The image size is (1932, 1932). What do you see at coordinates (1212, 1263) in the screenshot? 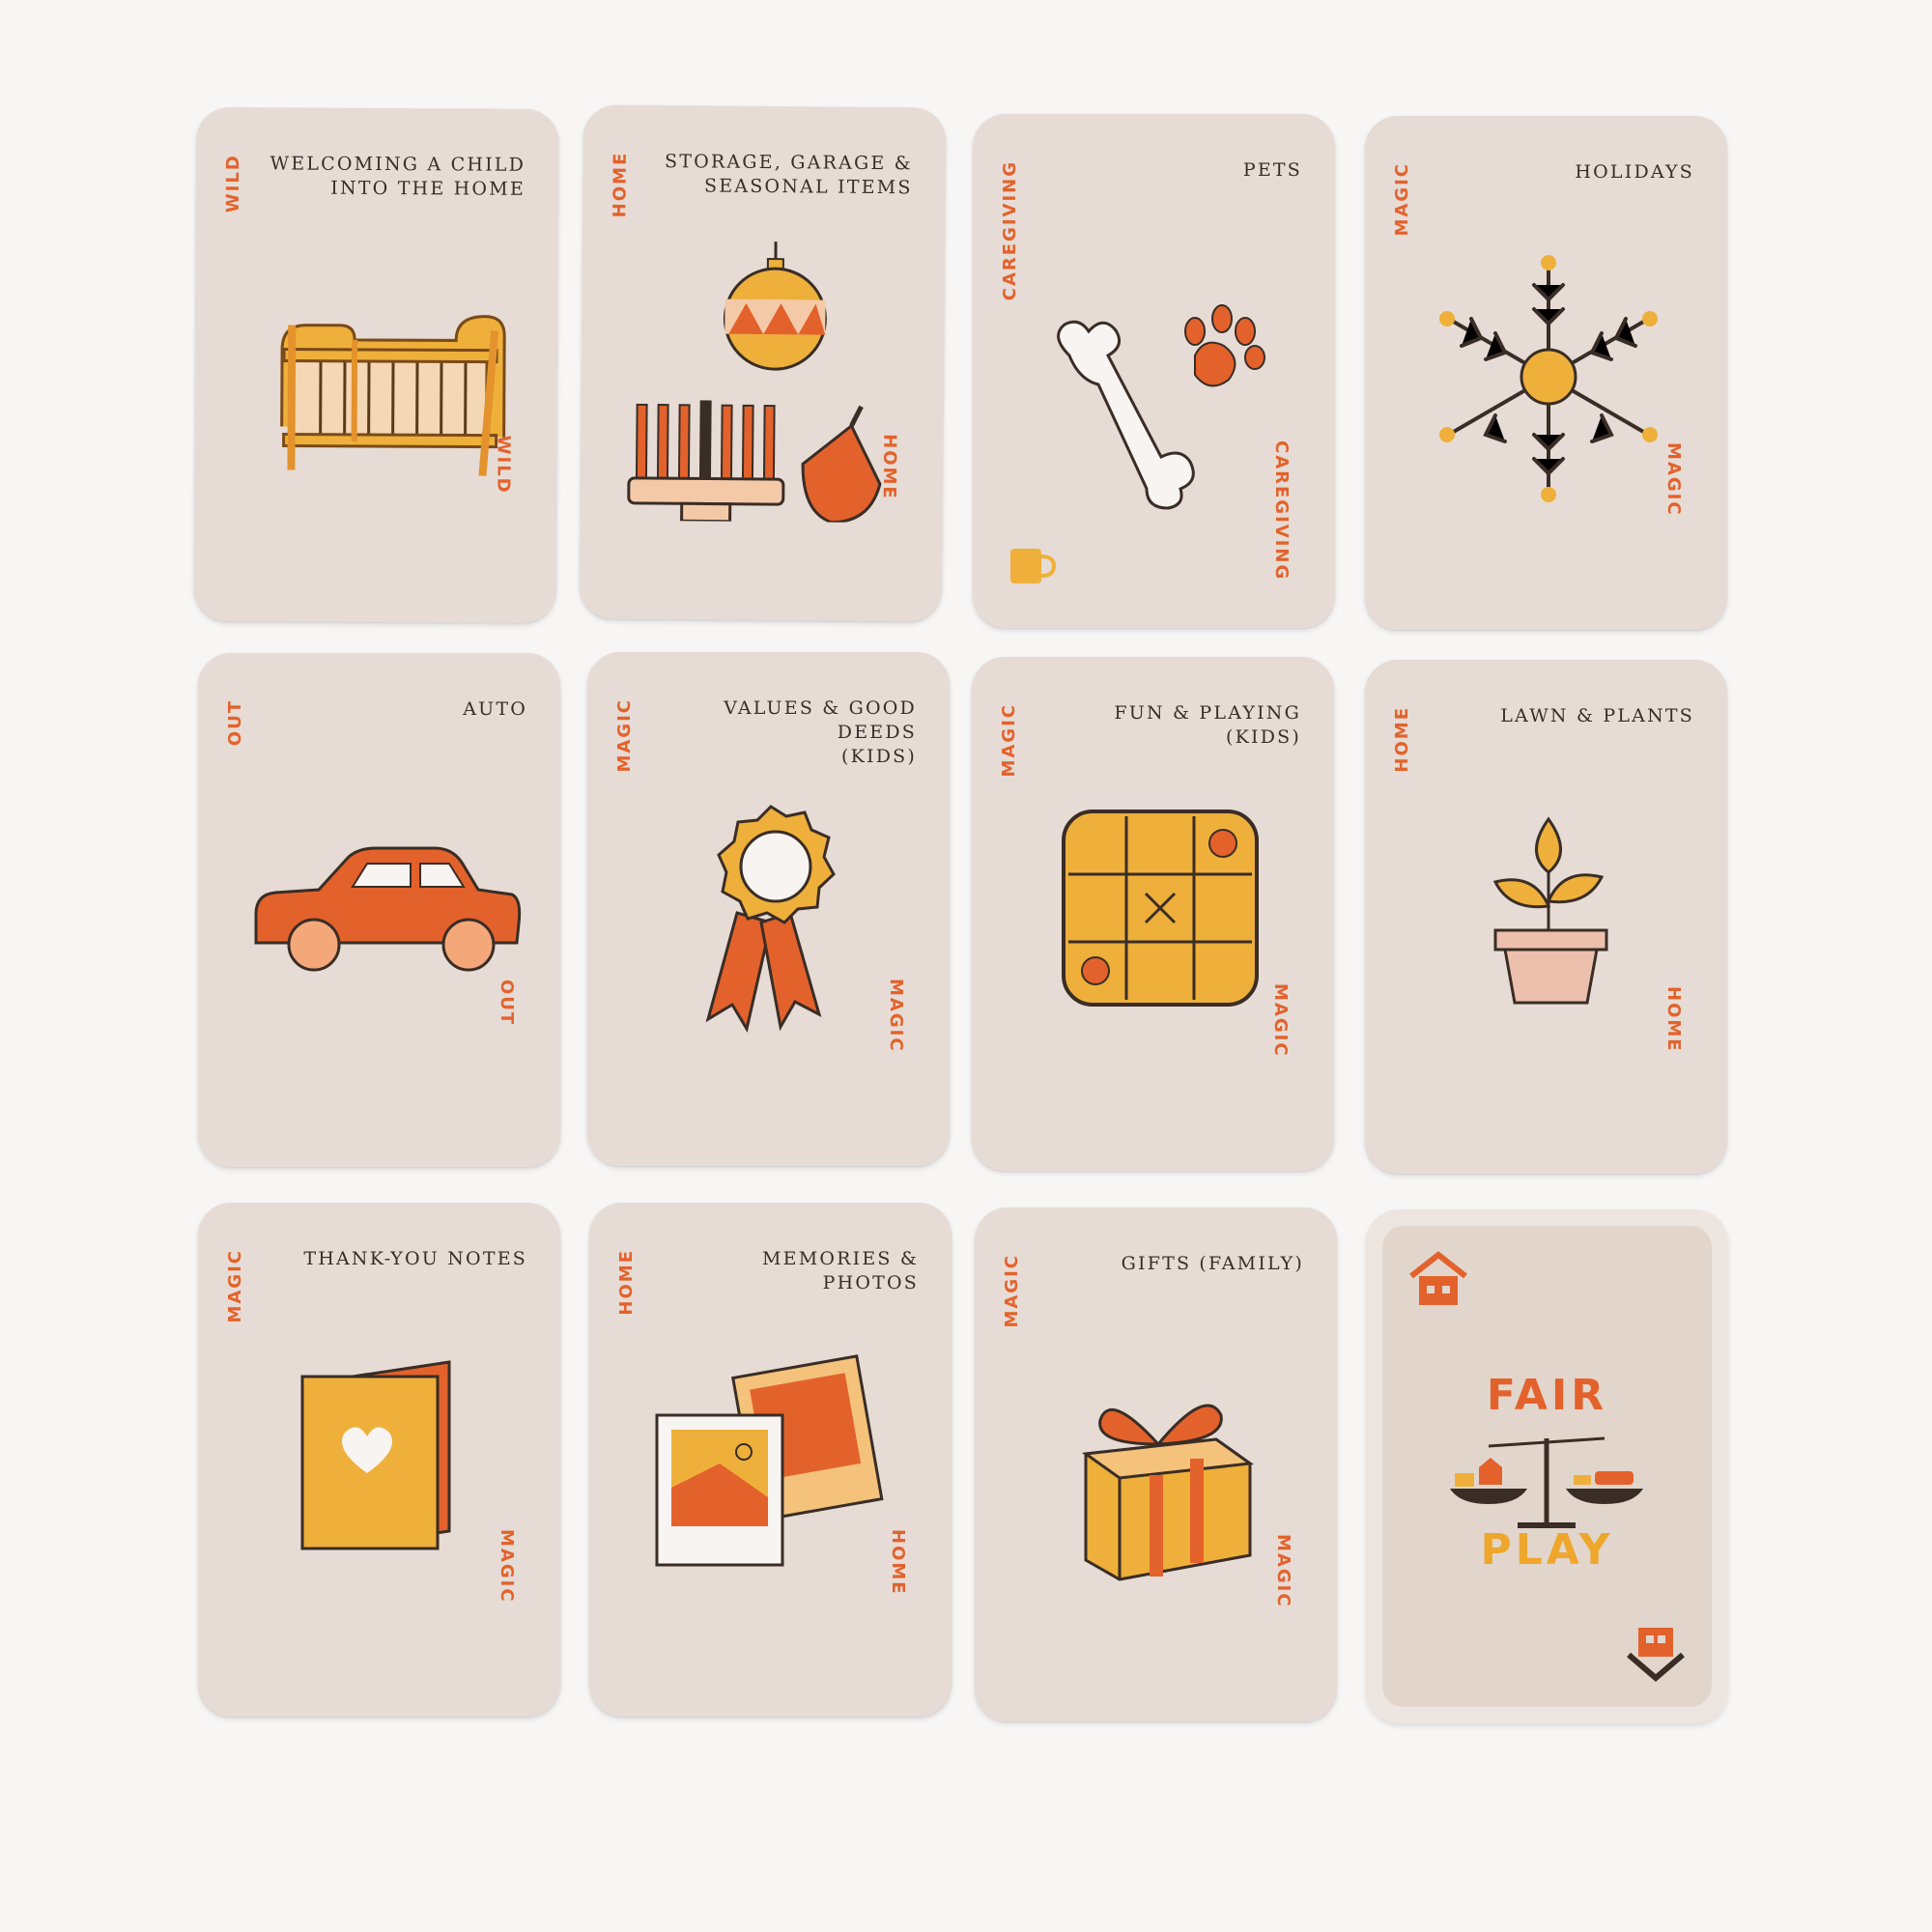
I see `card-title: GIFTS (FAMILY)` at bounding box center [1212, 1263].